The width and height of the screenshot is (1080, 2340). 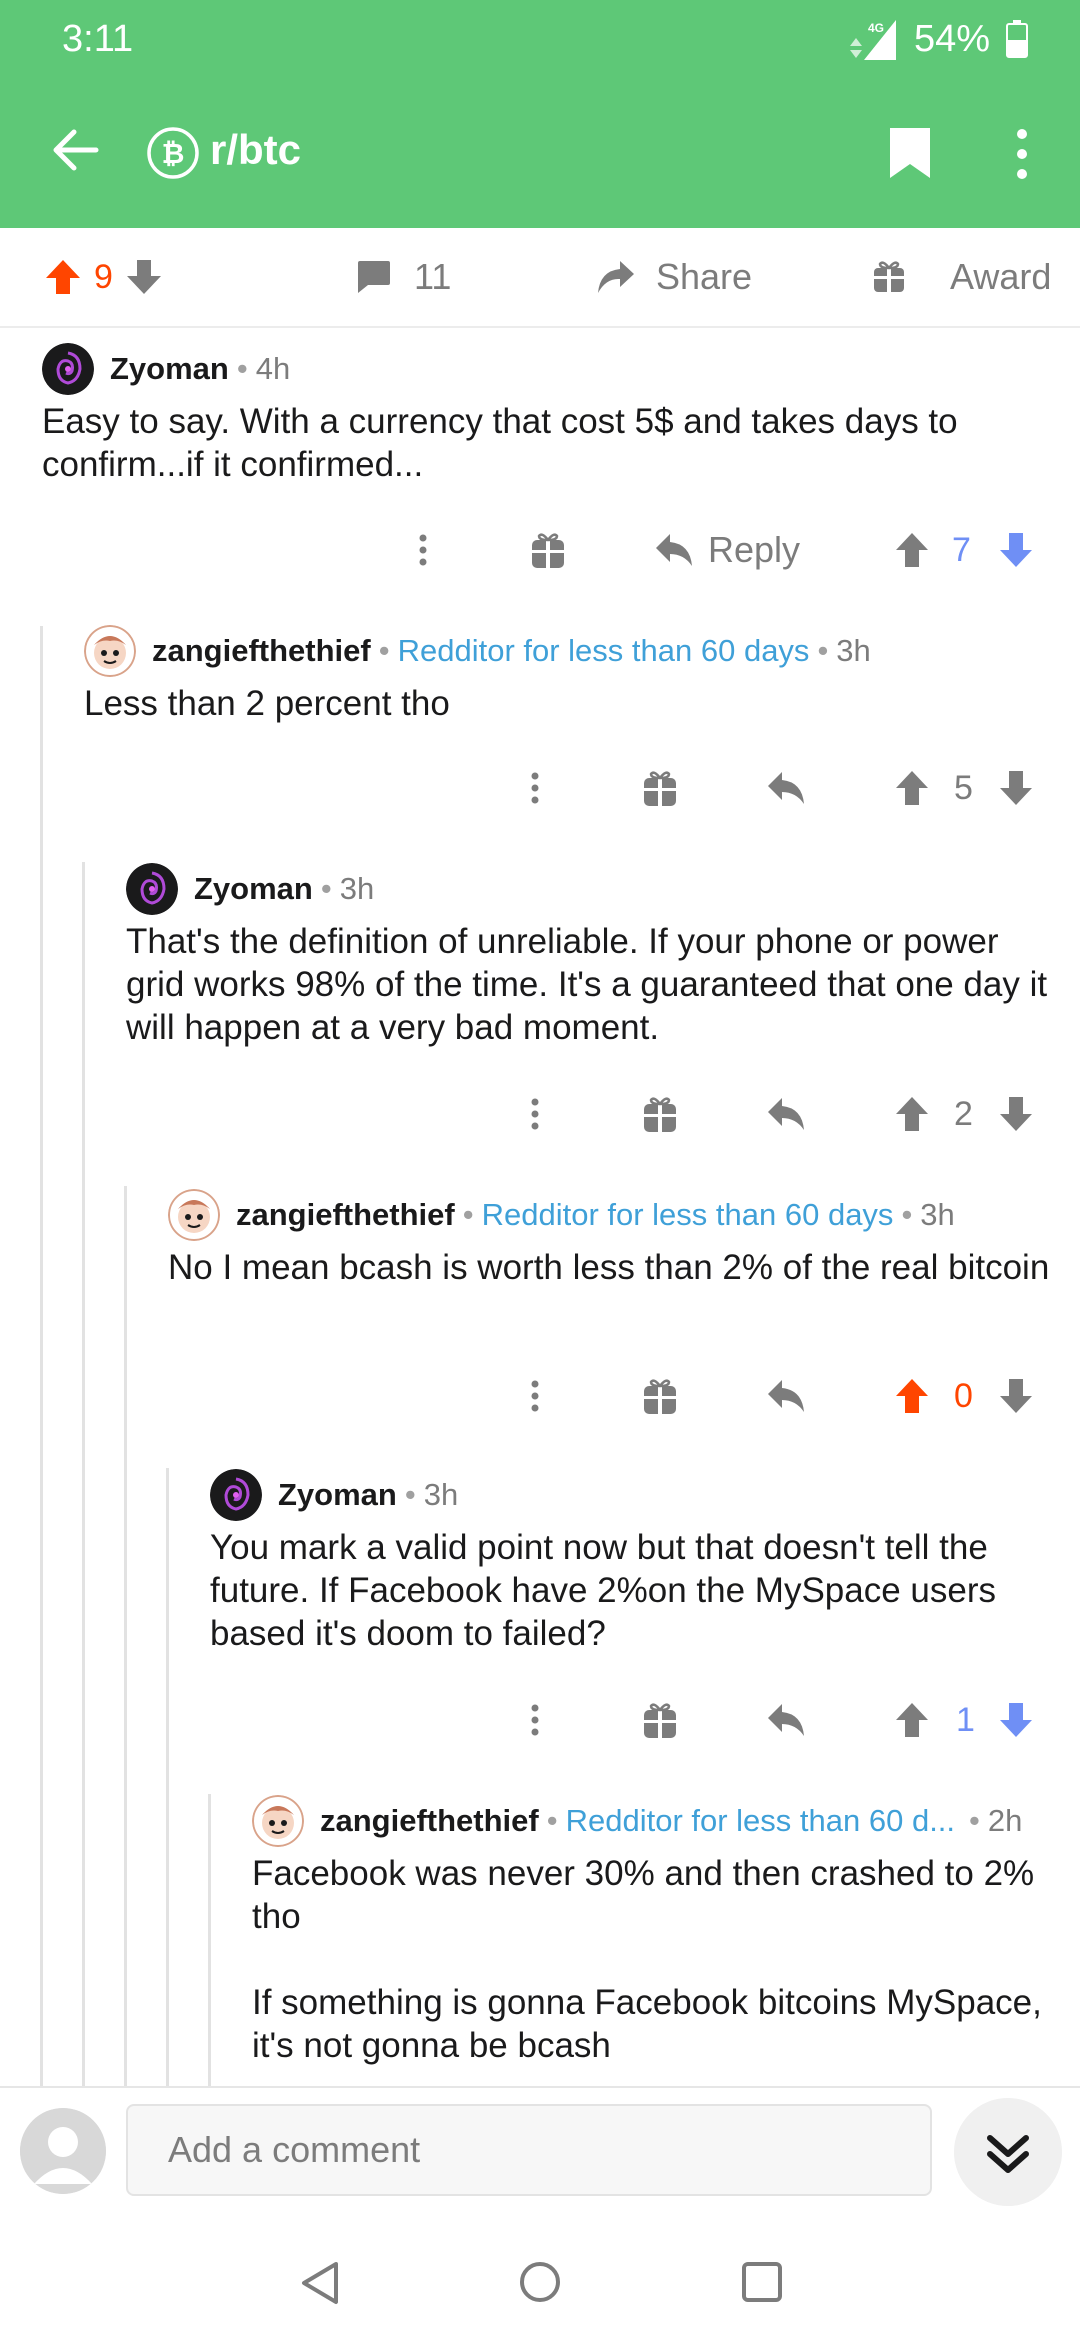 I want to click on reply-label: Reply, so click(x=754, y=549).